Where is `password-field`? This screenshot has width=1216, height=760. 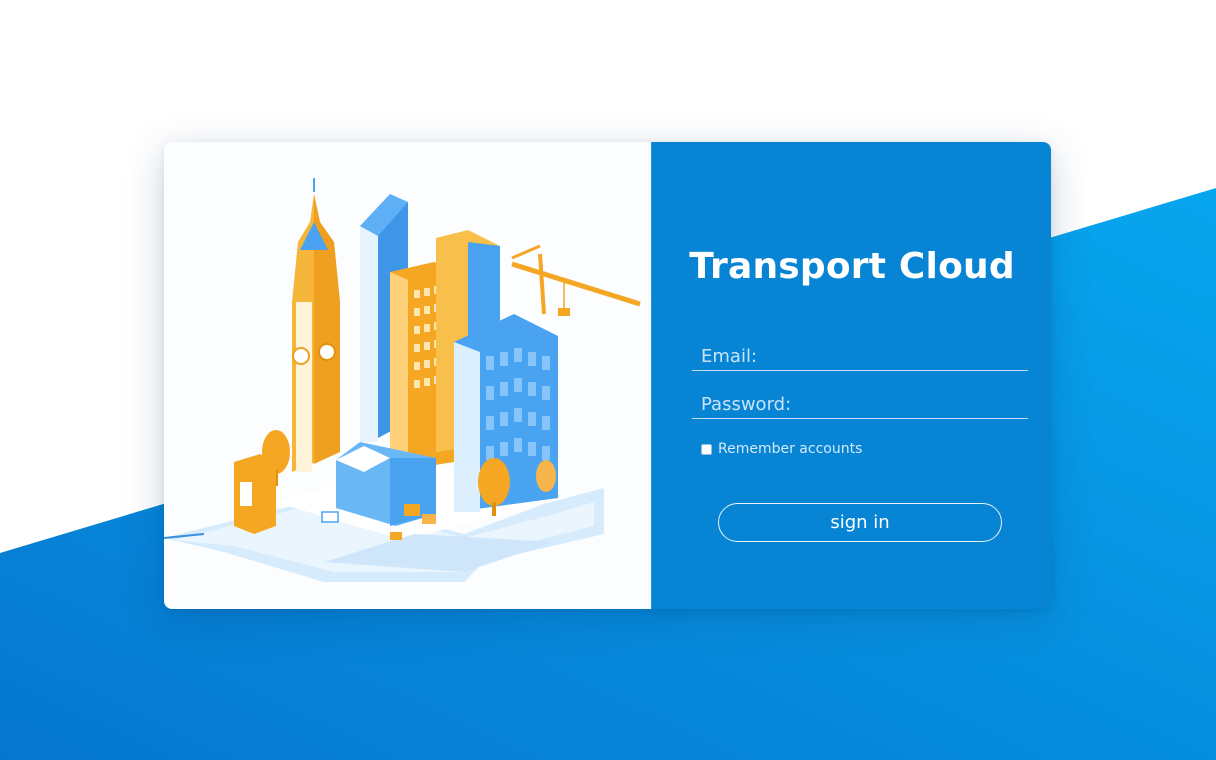 password-field is located at coordinates (860, 404).